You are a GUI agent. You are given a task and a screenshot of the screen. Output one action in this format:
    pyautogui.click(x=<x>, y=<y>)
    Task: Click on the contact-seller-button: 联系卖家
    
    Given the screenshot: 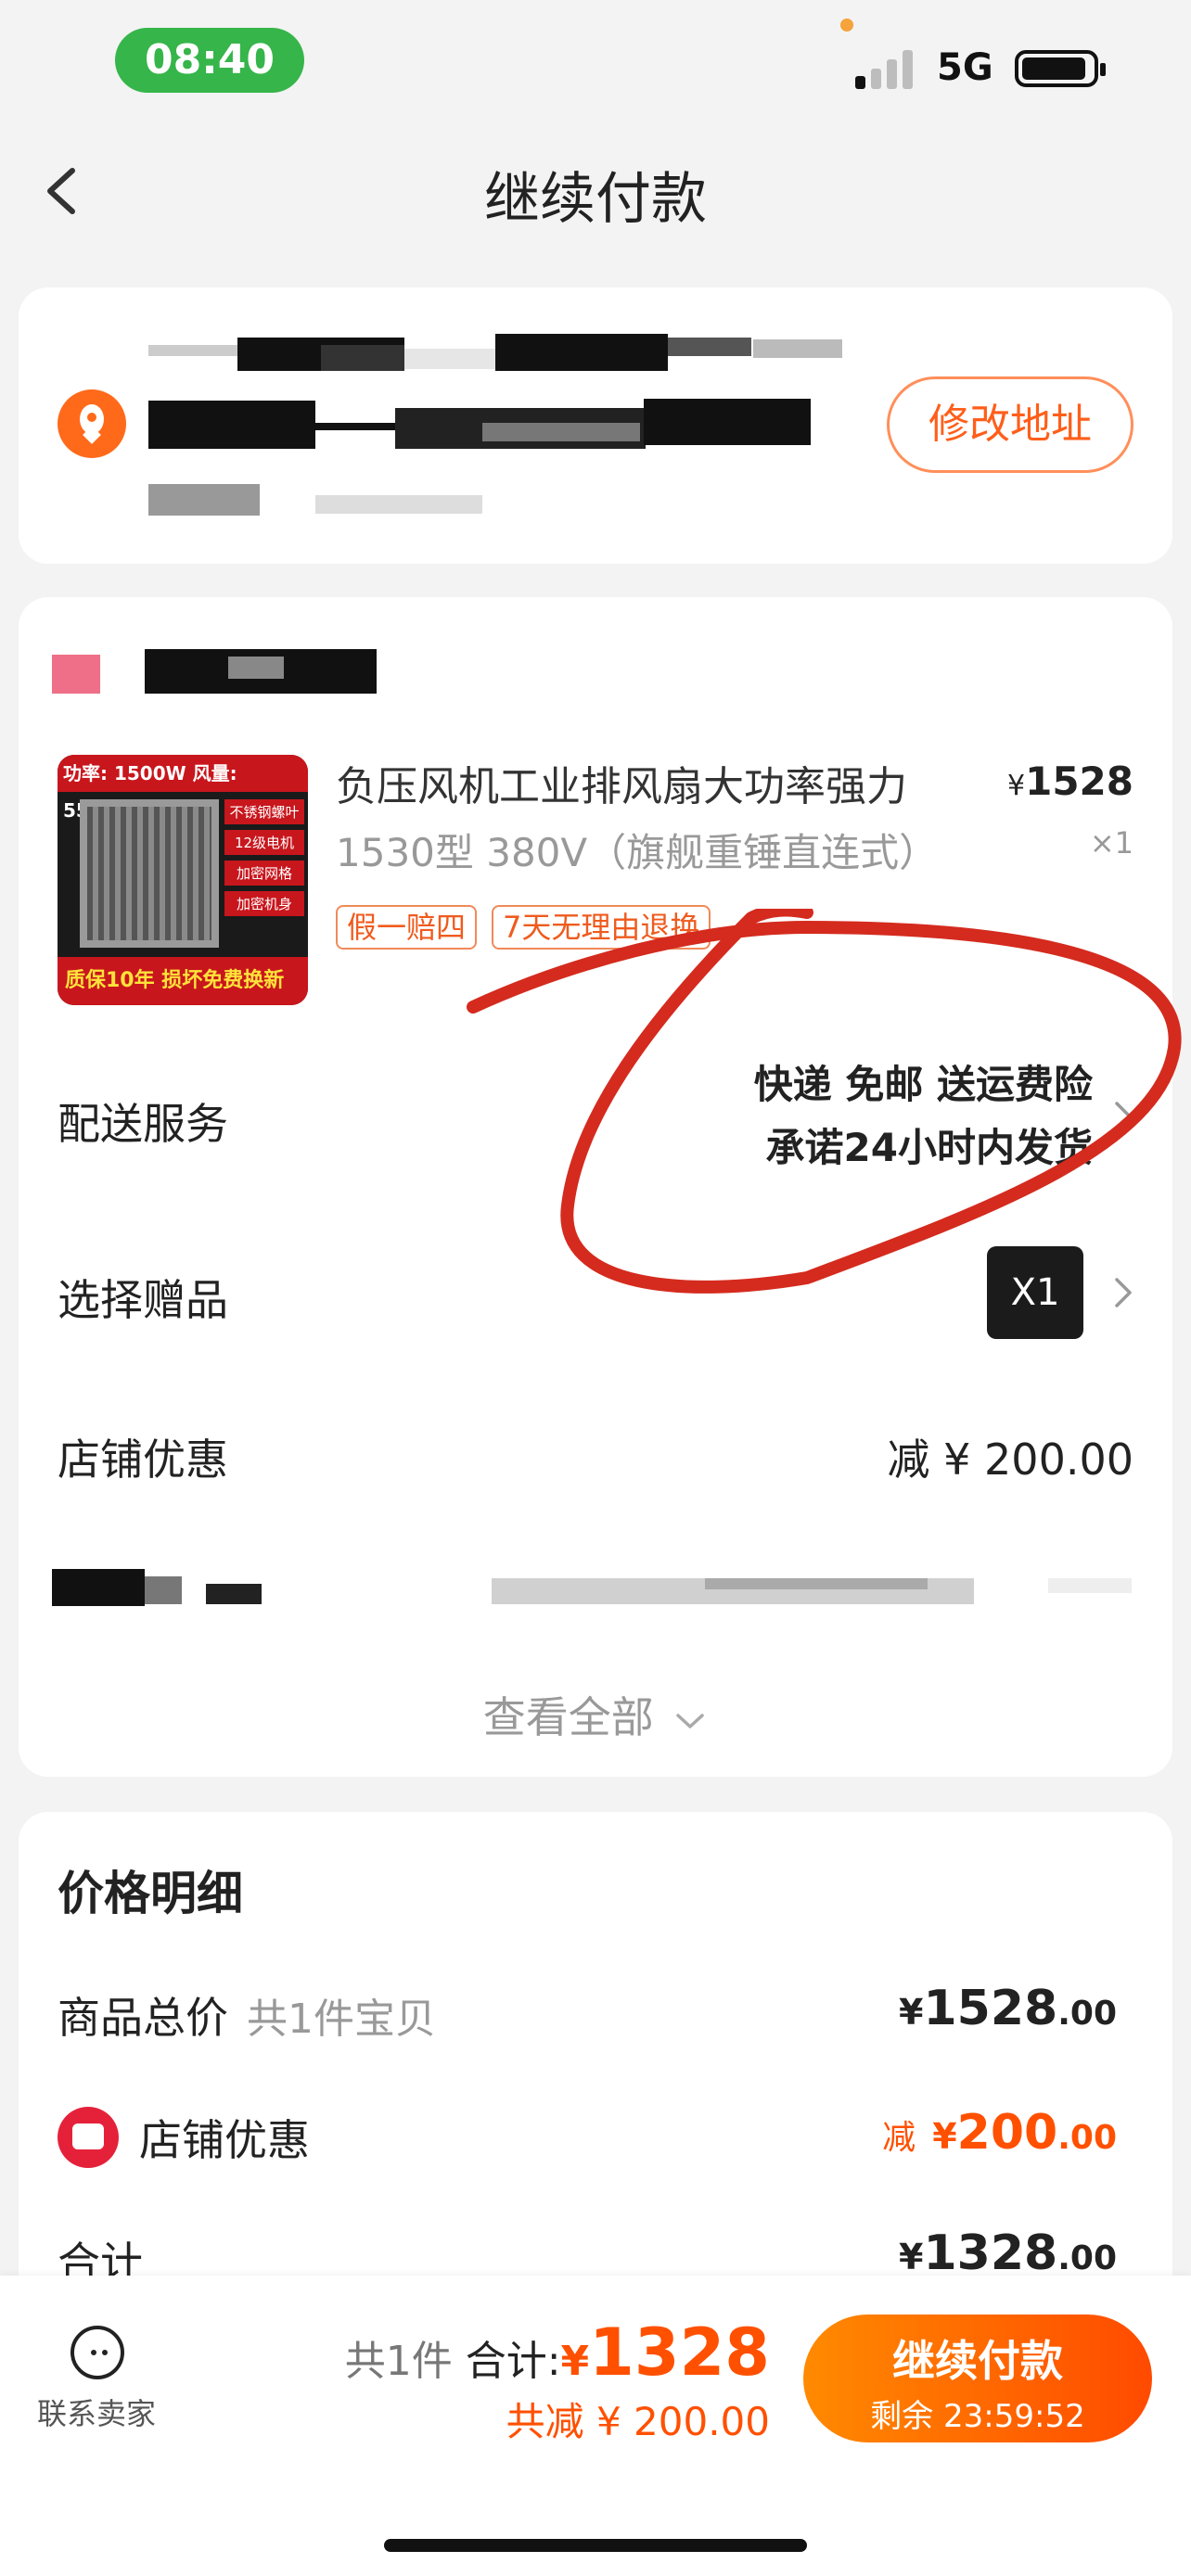 What is the action you would take?
    pyautogui.click(x=96, y=2412)
    